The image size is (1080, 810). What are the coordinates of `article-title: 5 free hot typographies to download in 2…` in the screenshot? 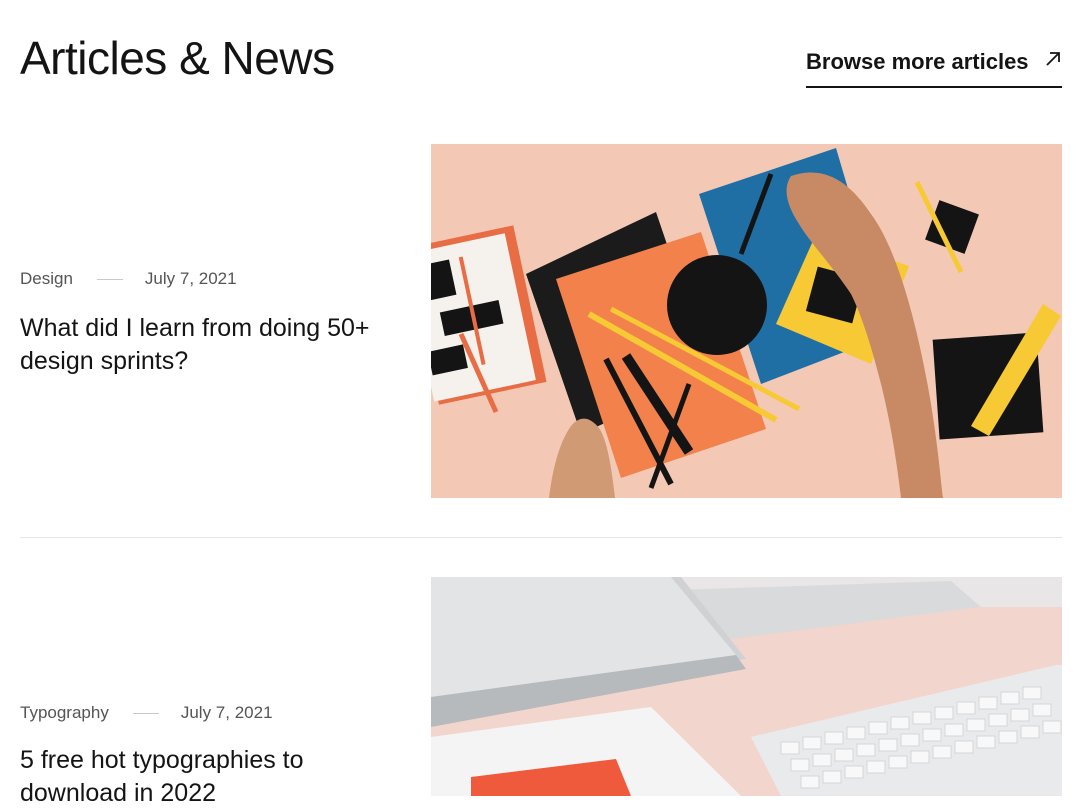 It's located at (215, 777).